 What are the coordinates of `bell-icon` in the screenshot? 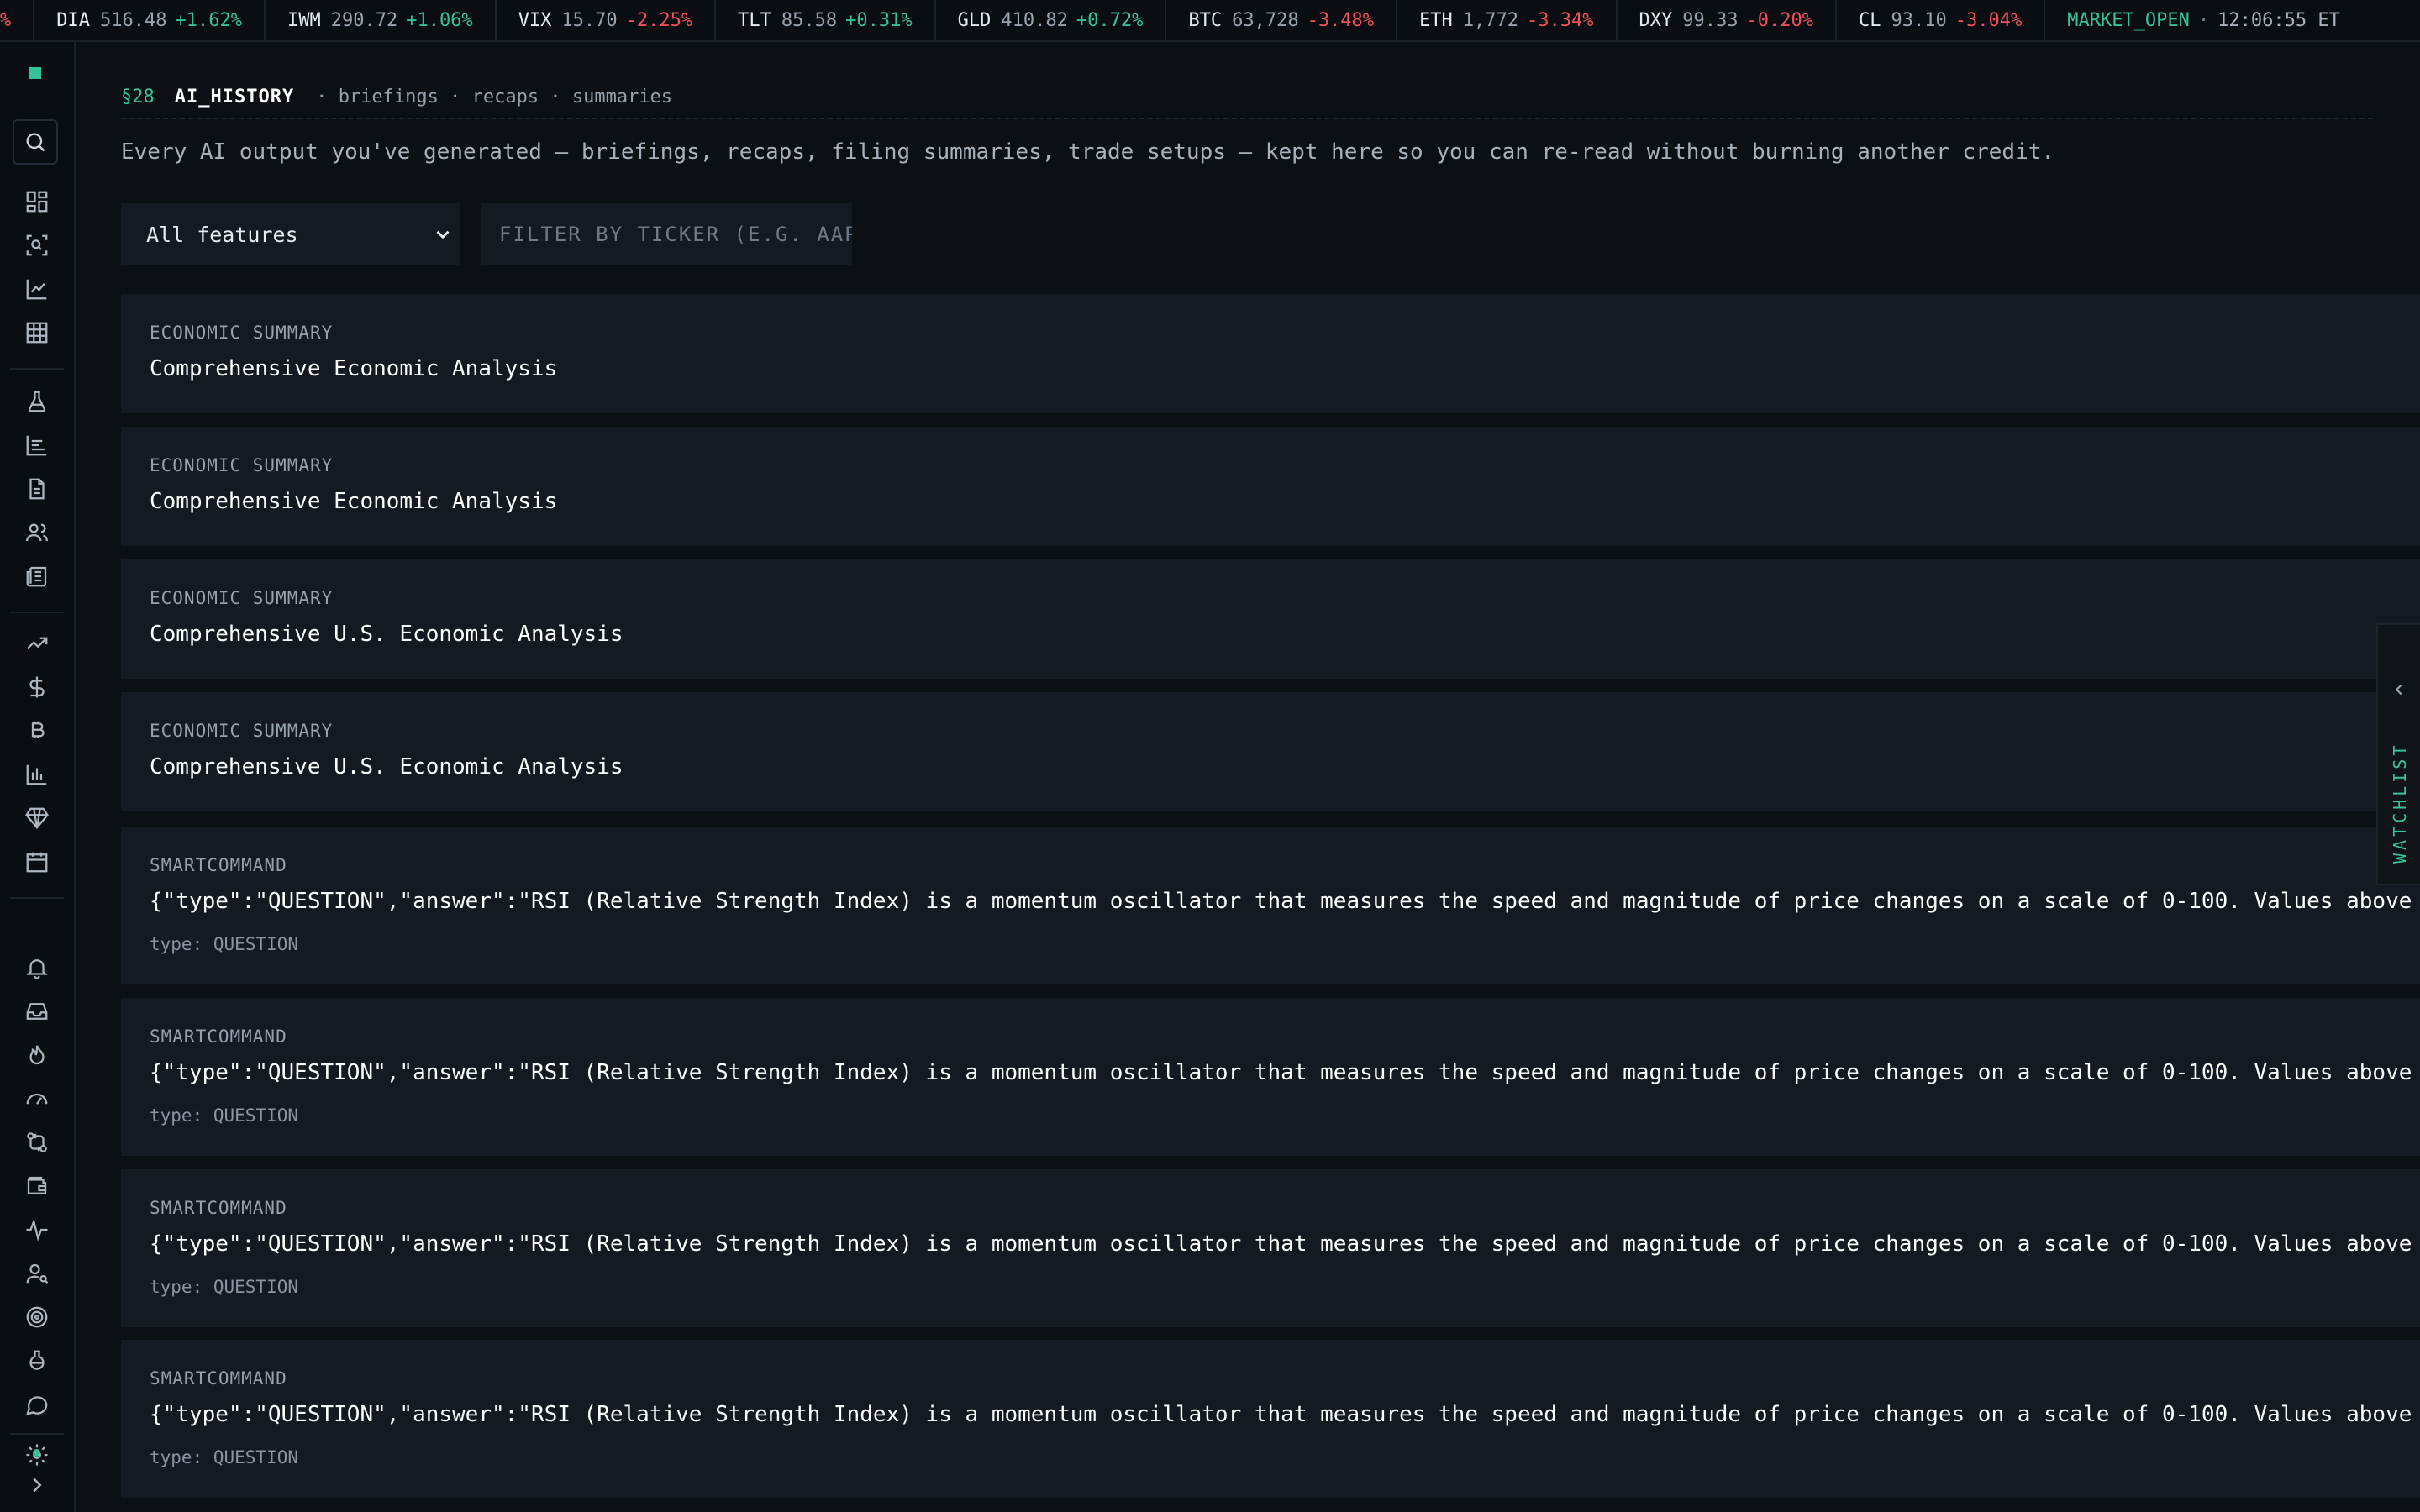 It's located at (37, 969).